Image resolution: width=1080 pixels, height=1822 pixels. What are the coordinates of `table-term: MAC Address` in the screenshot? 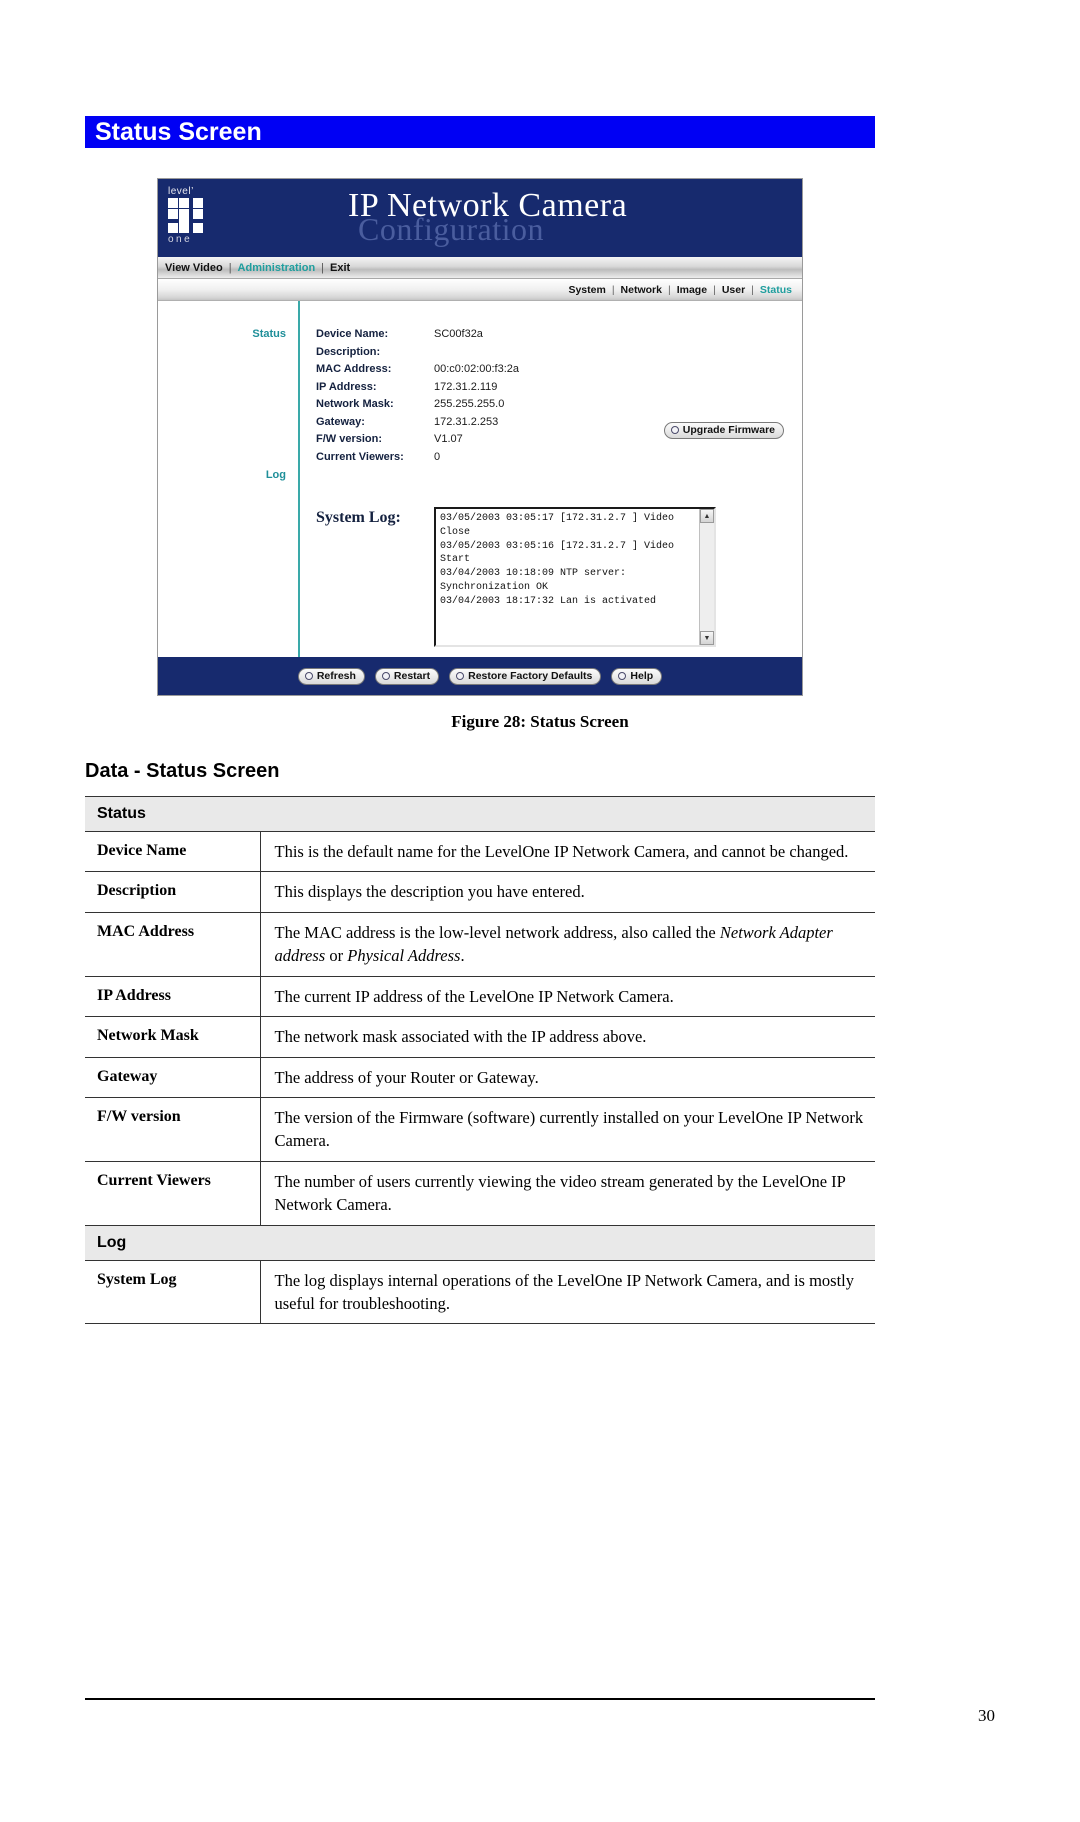 It's located at (173, 944).